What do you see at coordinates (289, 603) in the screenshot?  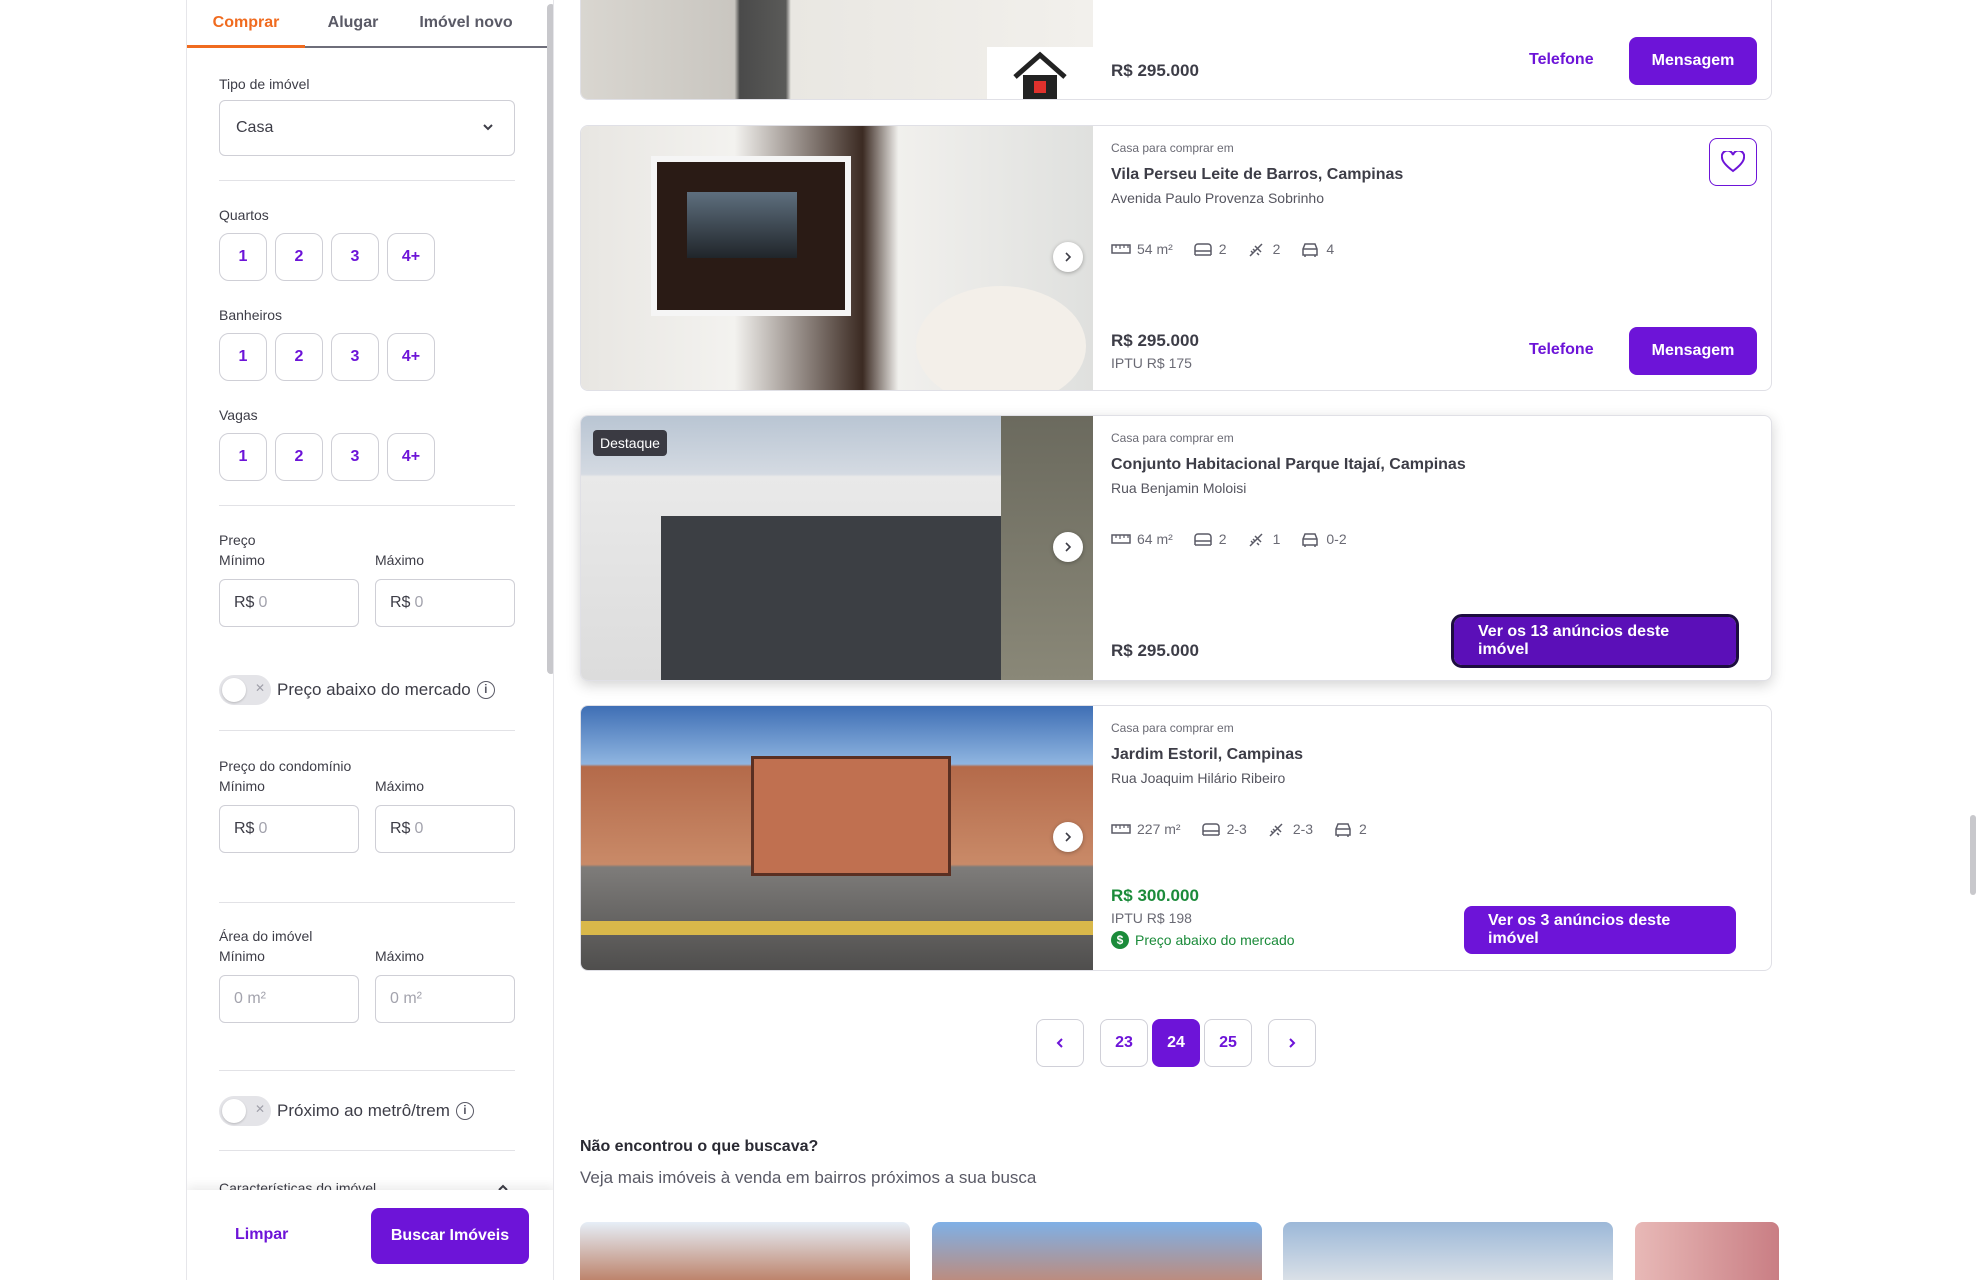 I see `preco-min-input: R$ 0` at bounding box center [289, 603].